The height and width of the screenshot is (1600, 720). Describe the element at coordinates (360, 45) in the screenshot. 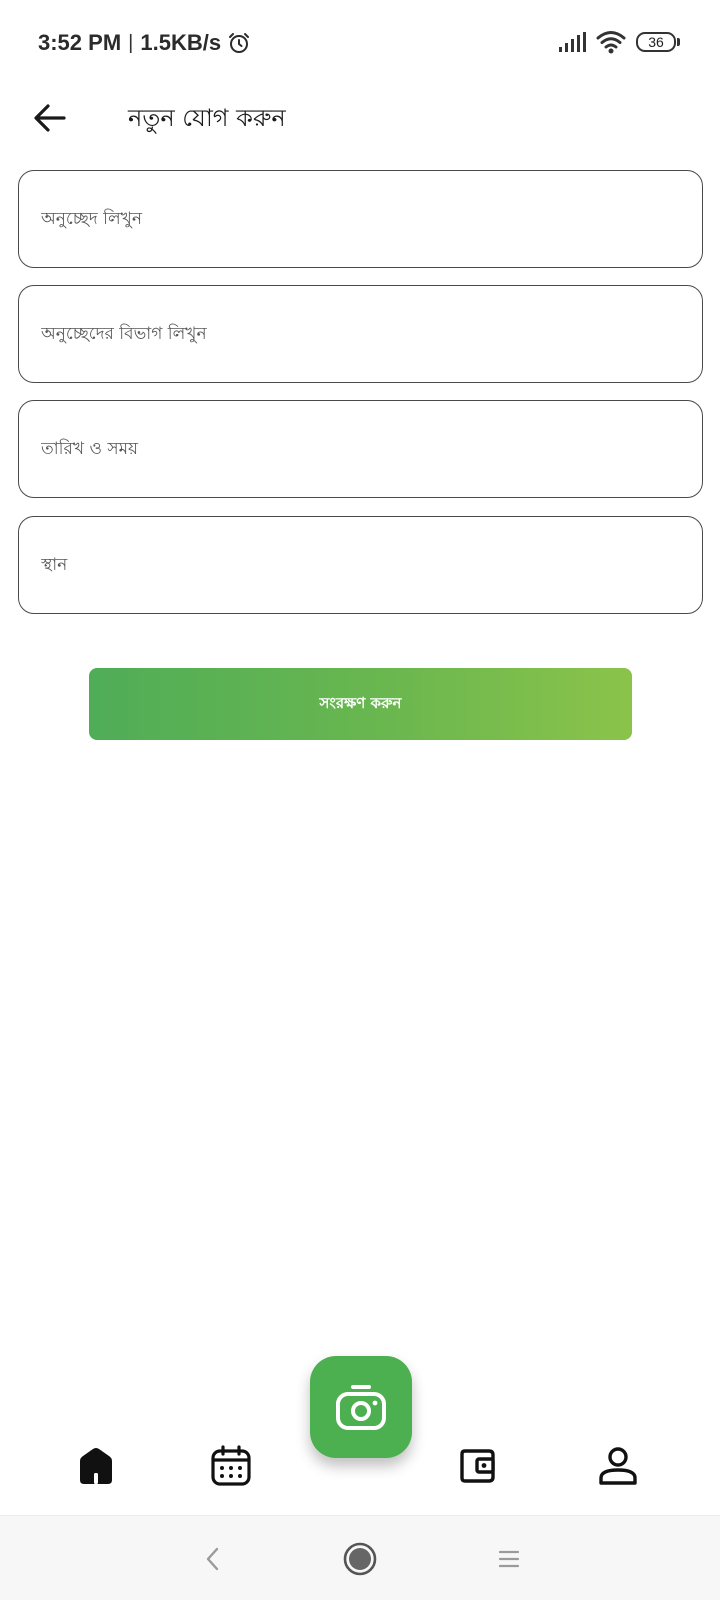

I see `status-bar: 3:52 PM | 1.5KB/s 36` at that location.